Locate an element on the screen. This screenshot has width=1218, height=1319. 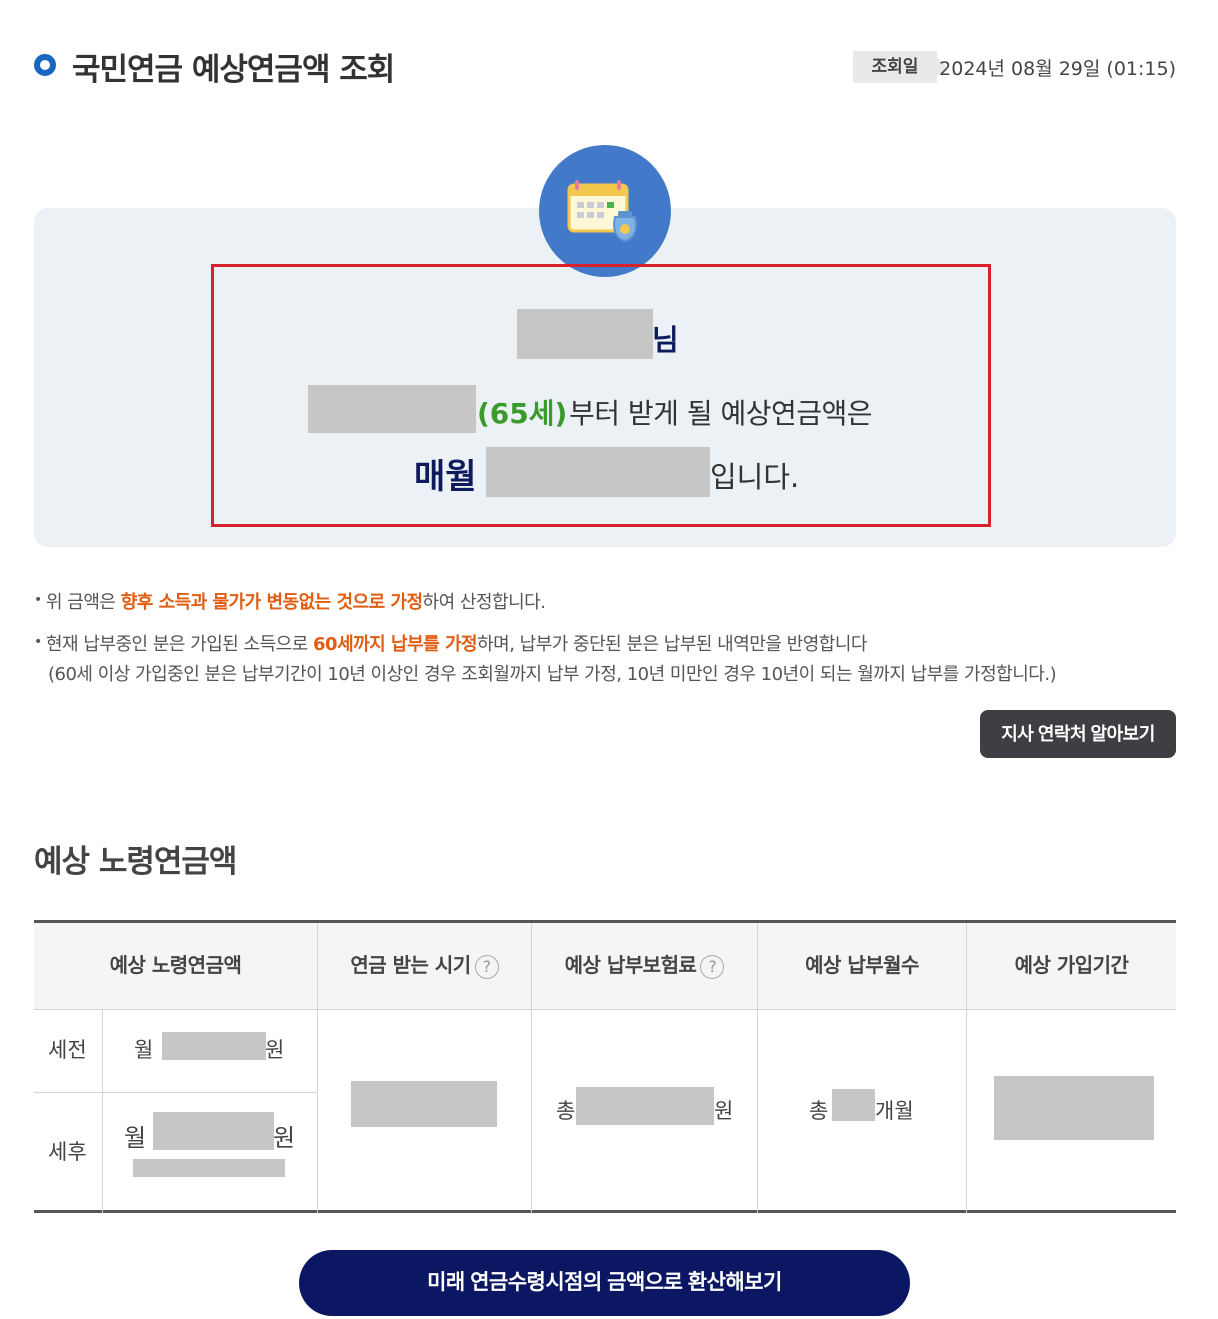
title-bullet-icon is located at coordinates (45, 65).